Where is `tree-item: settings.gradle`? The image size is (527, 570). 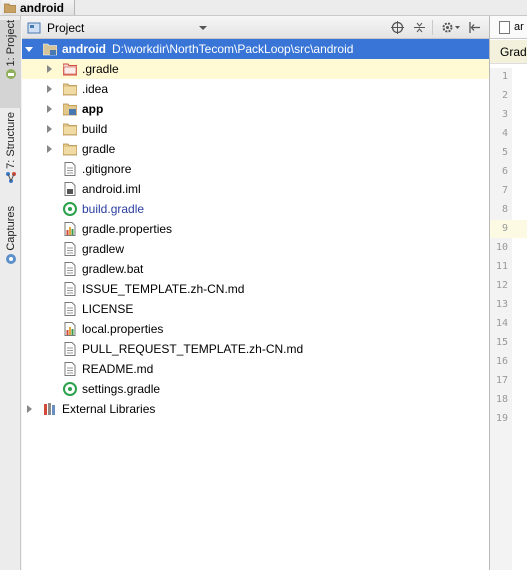
tree-item: settings.gradle is located at coordinates (255, 389).